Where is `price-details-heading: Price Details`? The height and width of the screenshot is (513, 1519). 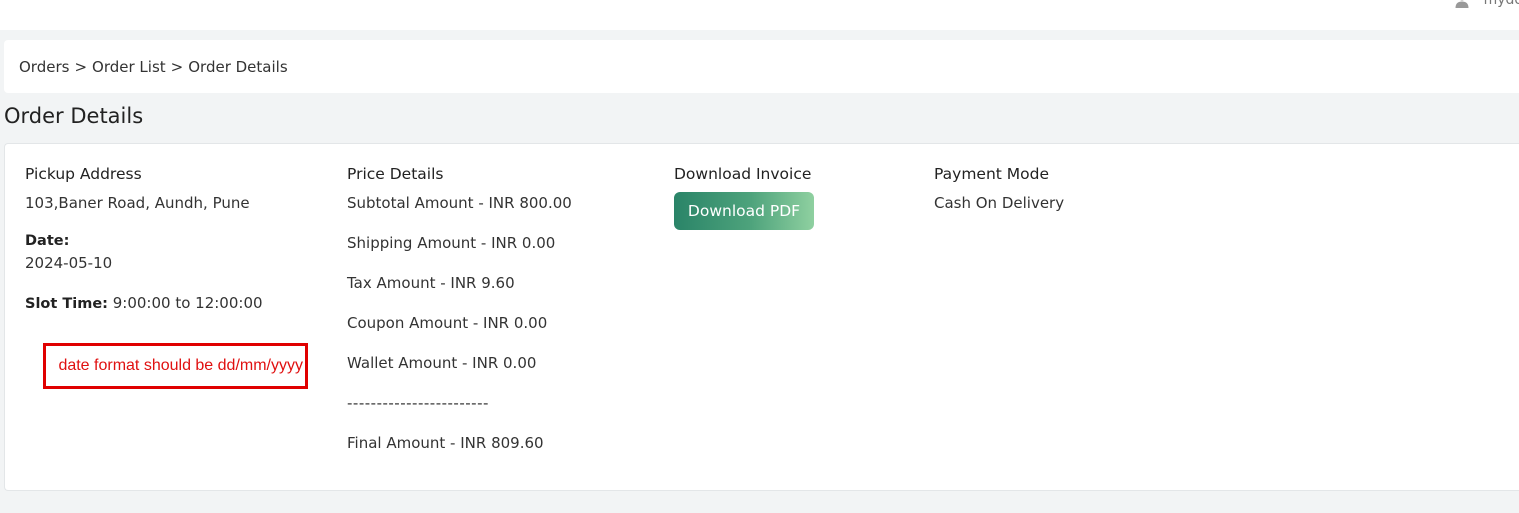
price-details-heading: Price Details is located at coordinates (395, 174).